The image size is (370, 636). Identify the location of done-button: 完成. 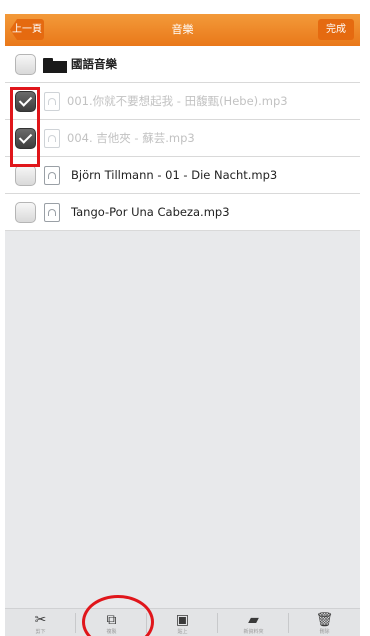
(336, 29).